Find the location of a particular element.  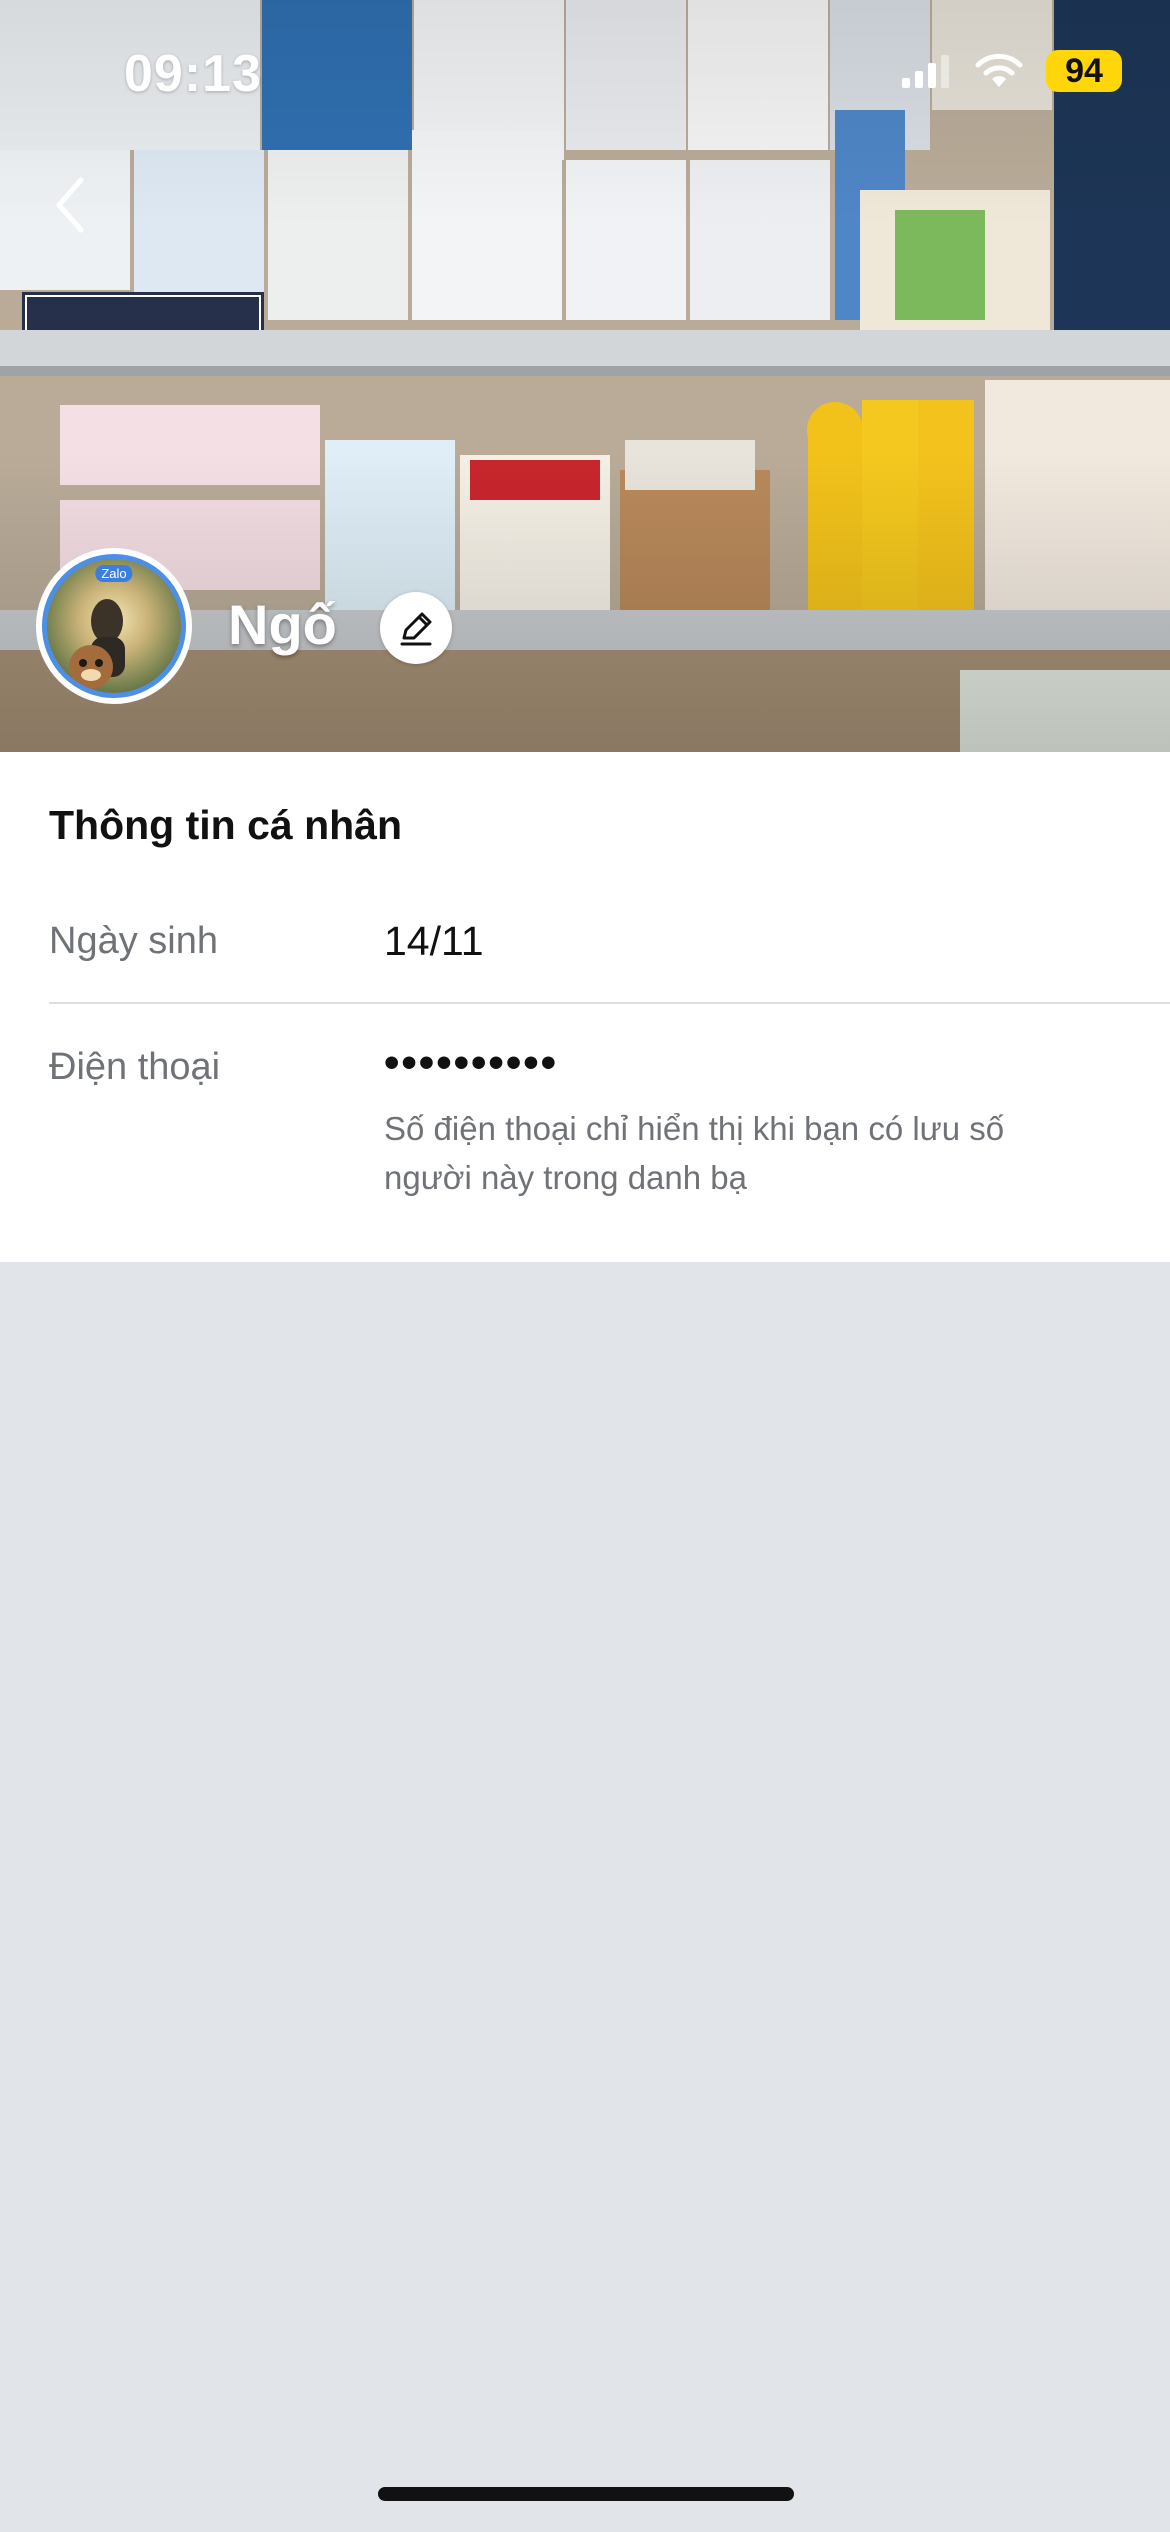

profile-name: Ngố is located at coordinates (282, 624).